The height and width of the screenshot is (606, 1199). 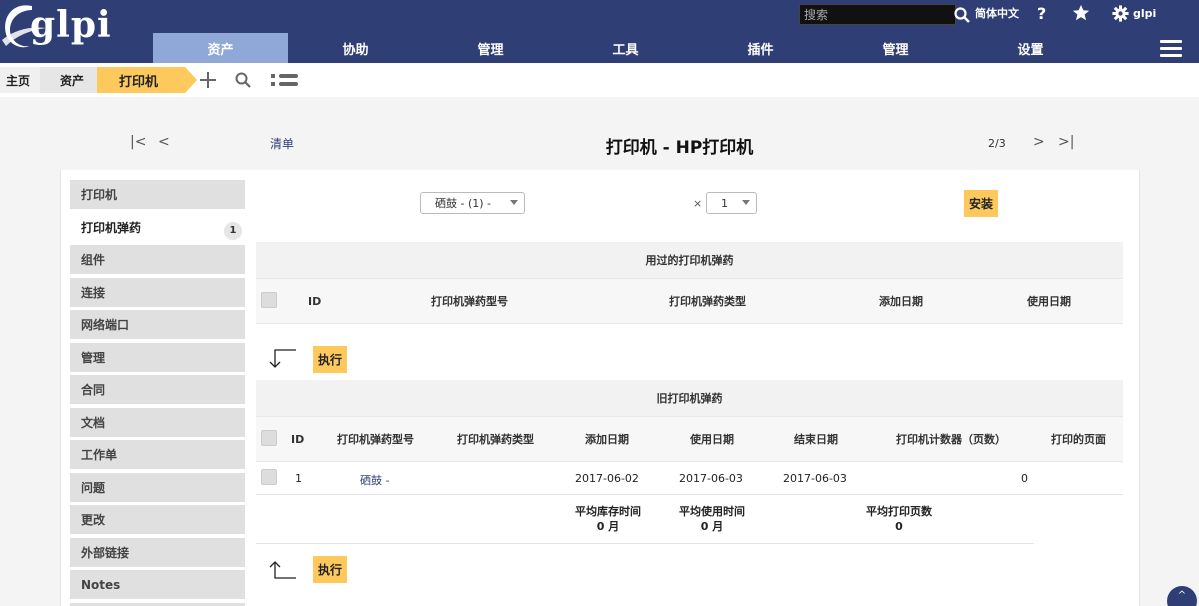 I want to click on quantity-select: 1, so click(x=731, y=203).